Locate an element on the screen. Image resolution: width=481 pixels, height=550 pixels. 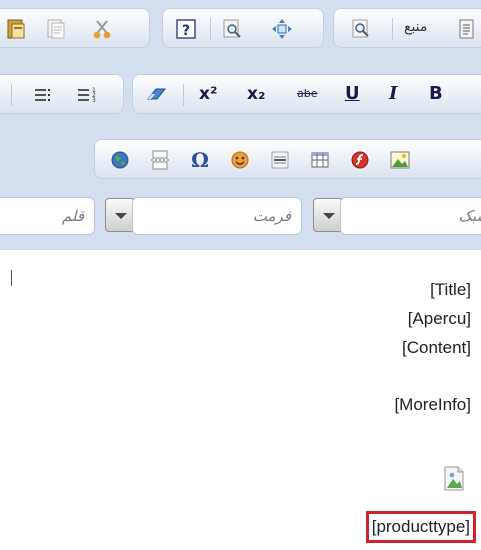
special-char-omega-icon: Ω is located at coordinates (200, 160).